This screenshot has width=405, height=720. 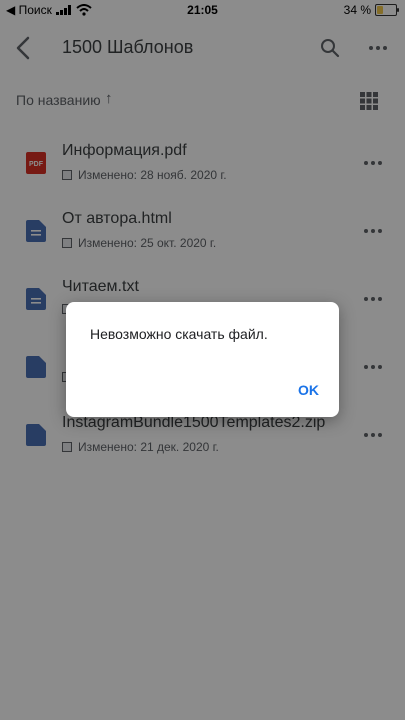 I want to click on error-dialog: Невозможно скачать файл. OK, so click(x=202, y=359).